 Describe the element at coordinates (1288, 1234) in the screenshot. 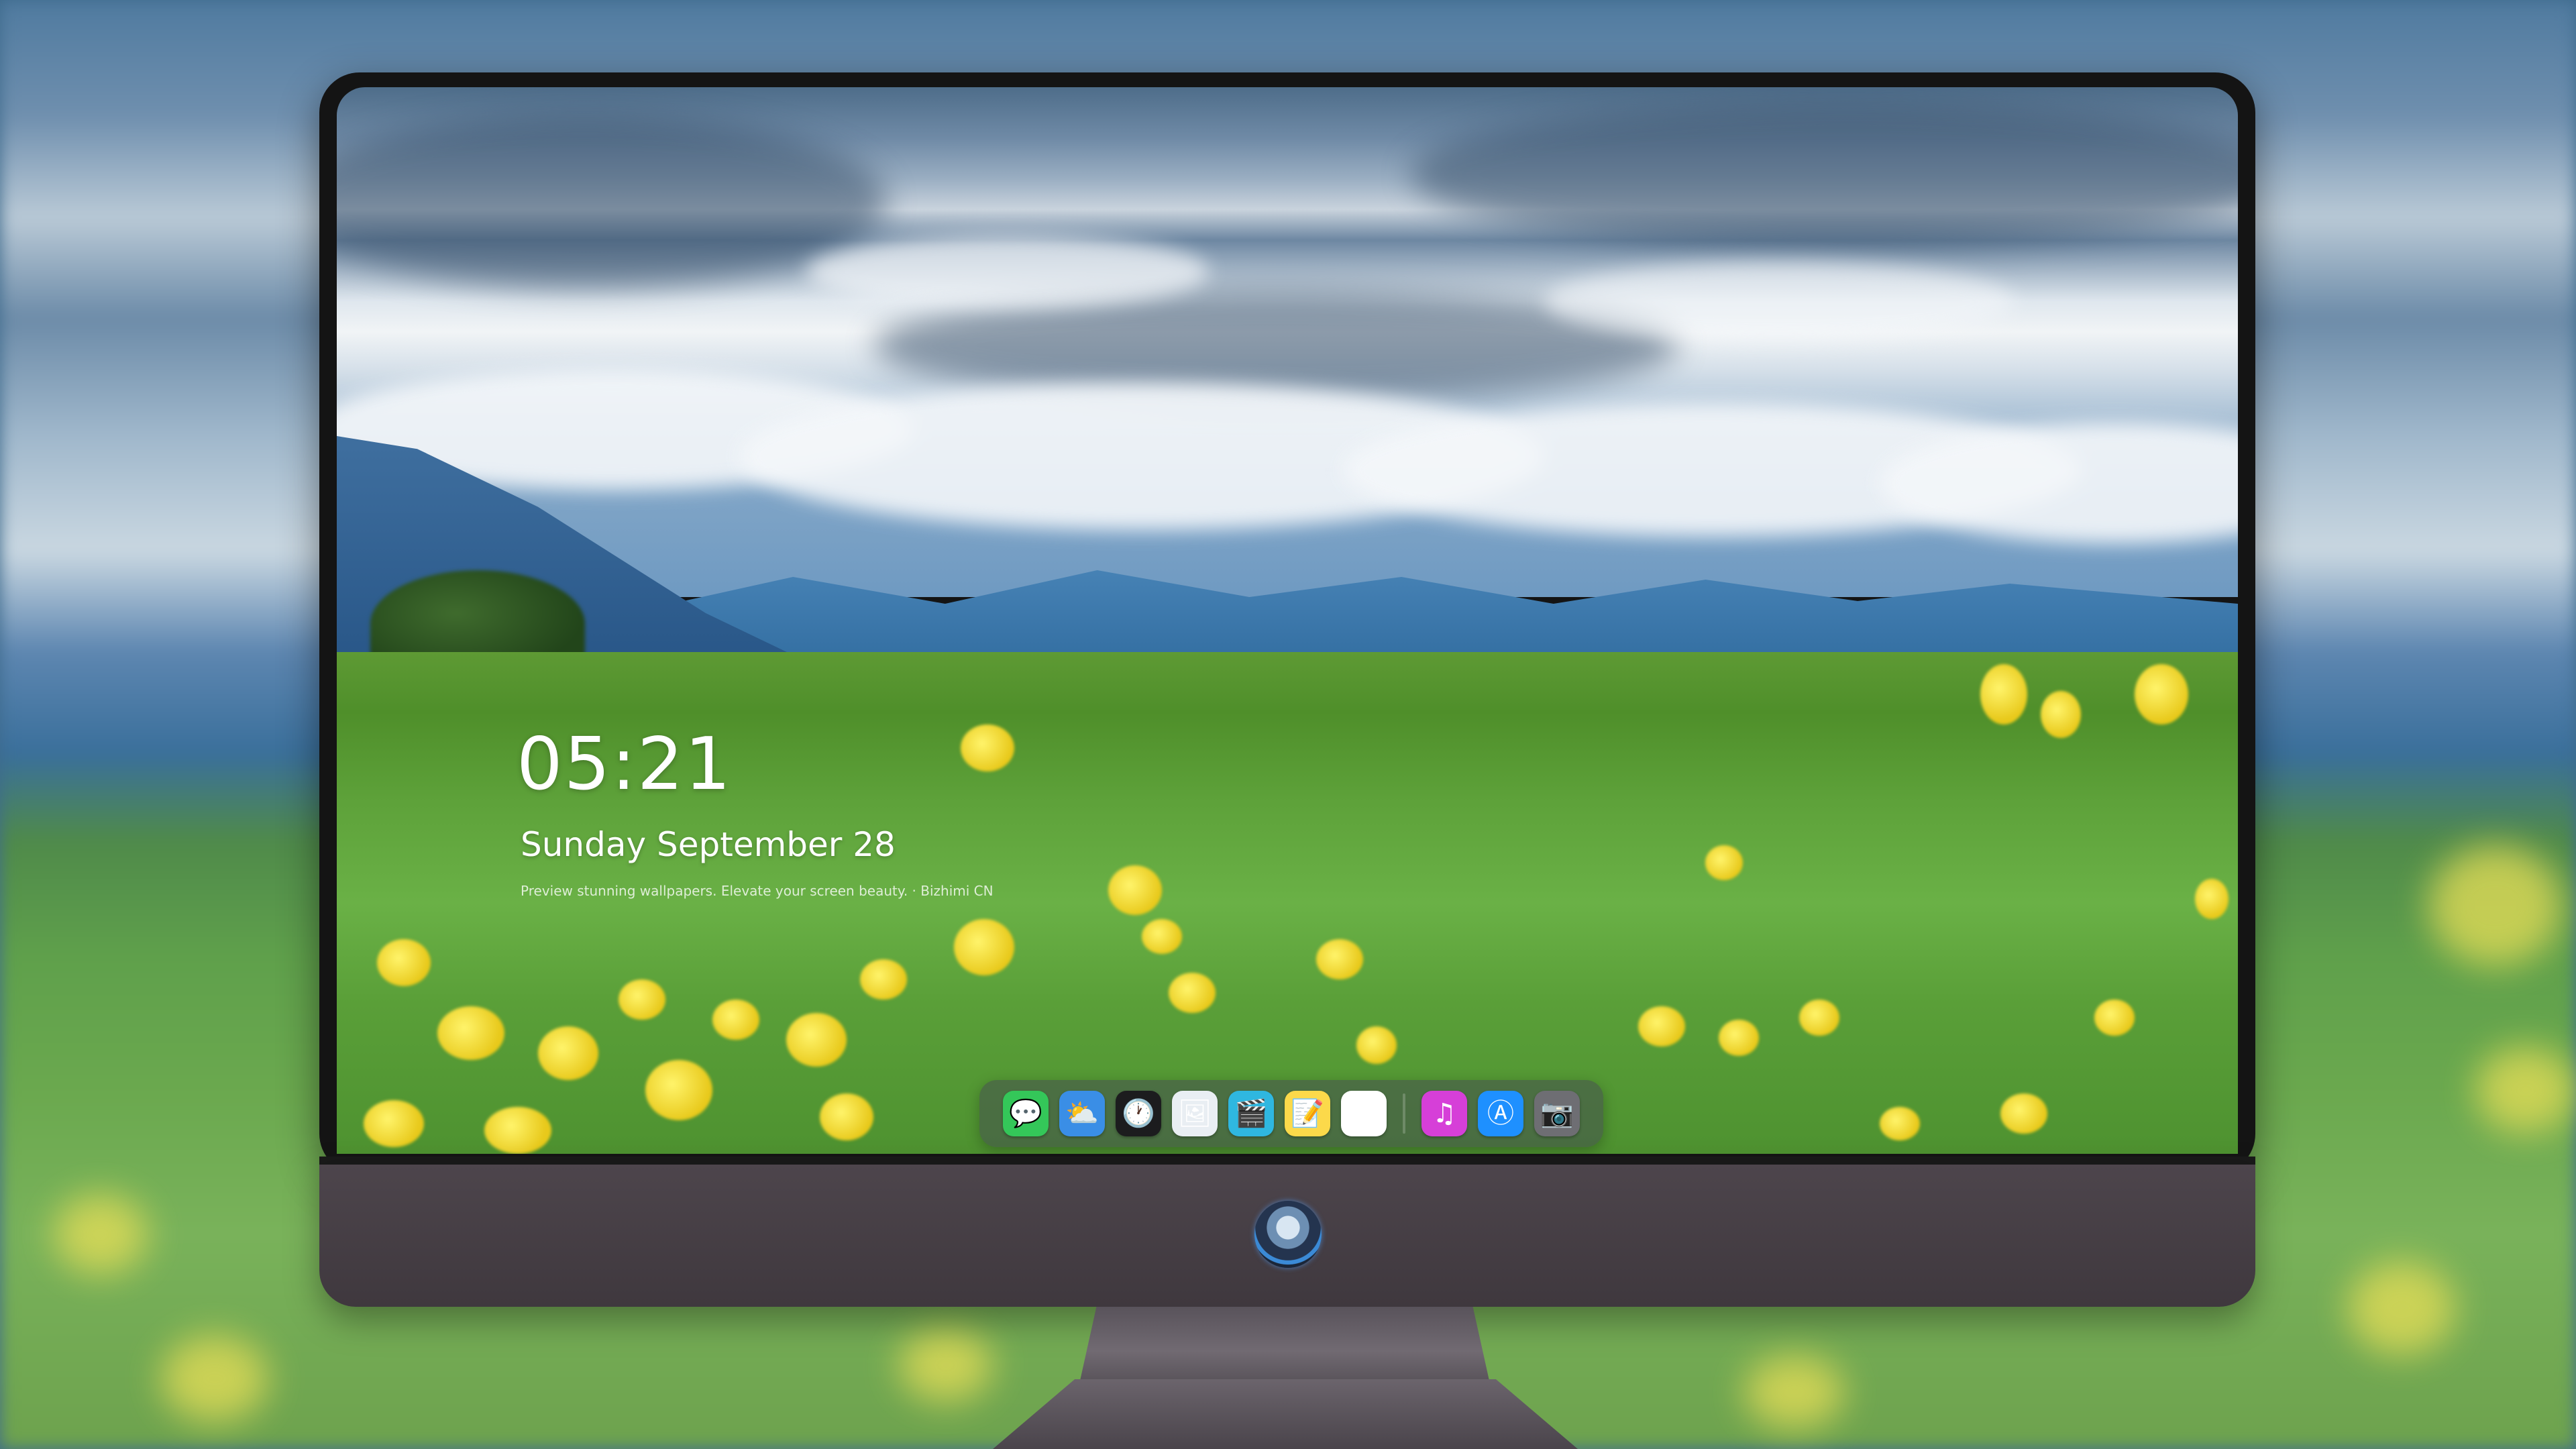

I see `brand-logo-icon` at that location.